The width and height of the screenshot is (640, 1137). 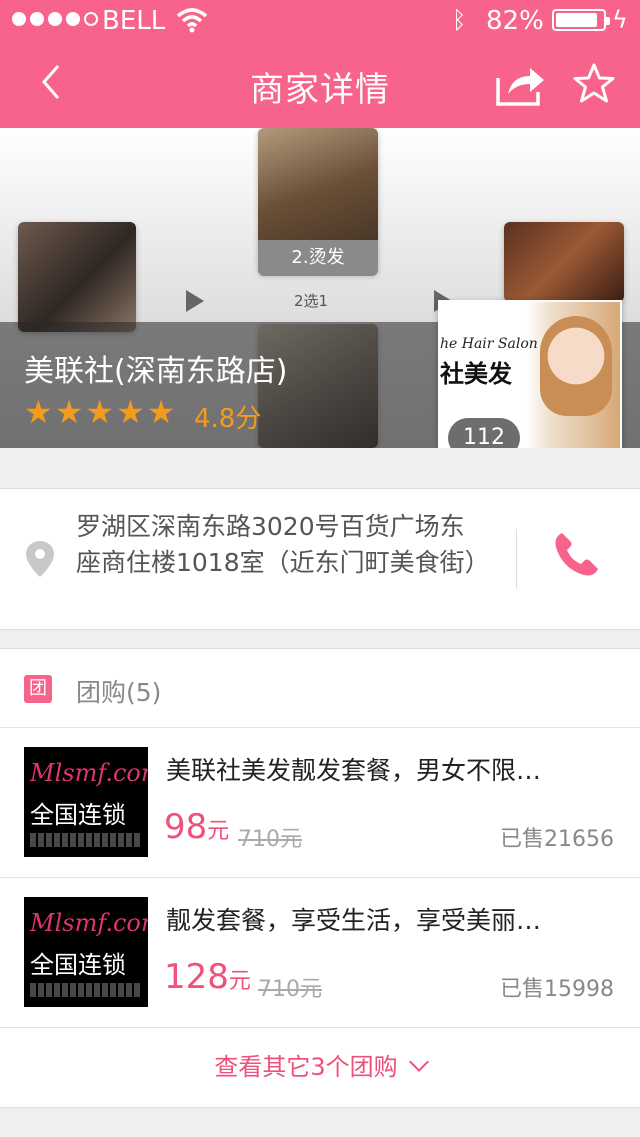 I want to click on address-card: 罗湖区深南东路3020号百货广场东座商住楼1018室（近东门町美食街）, so click(x=320, y=559).